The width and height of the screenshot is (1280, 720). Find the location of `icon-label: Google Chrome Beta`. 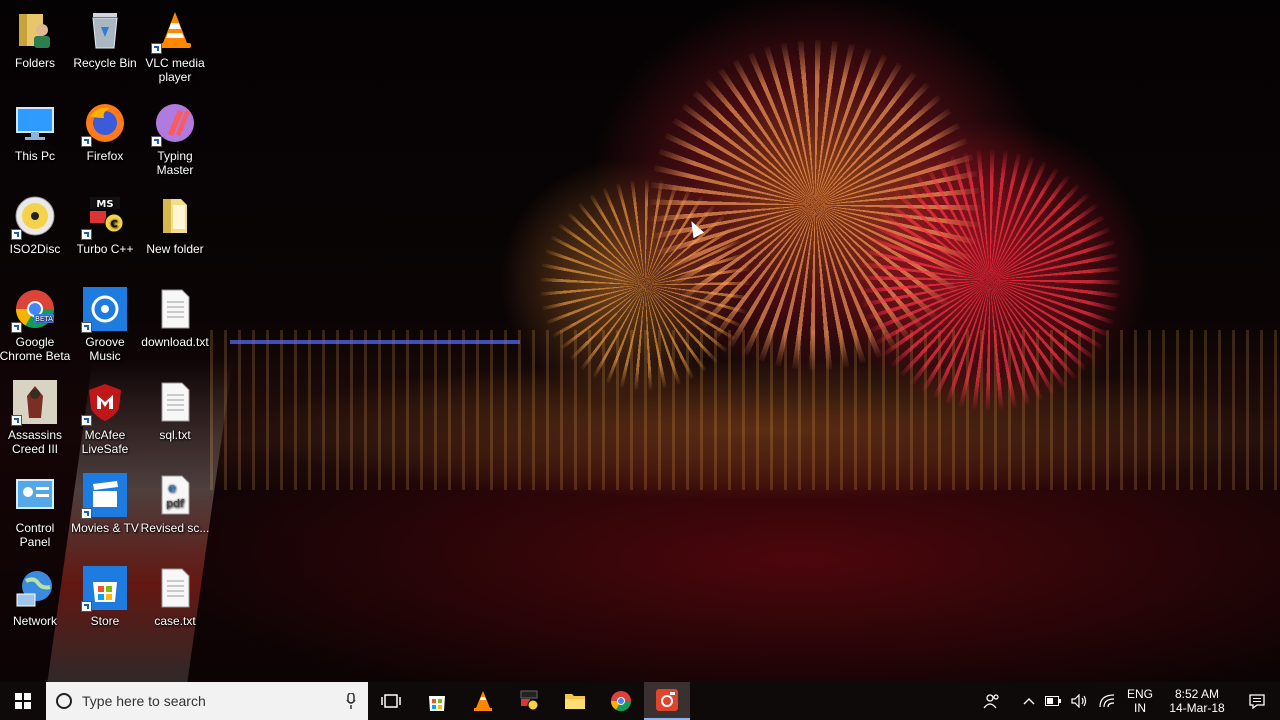

icon-label: Google Chrome Beta is located at coordinates (35, 349).